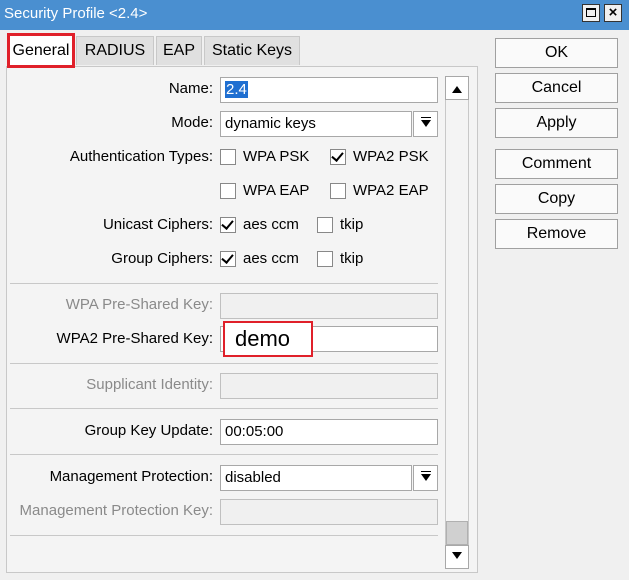  Describe the element at coordinates (391, 190) in the screenshot. I see `wpa2-eap-label: WPA2 EAP` at that location.